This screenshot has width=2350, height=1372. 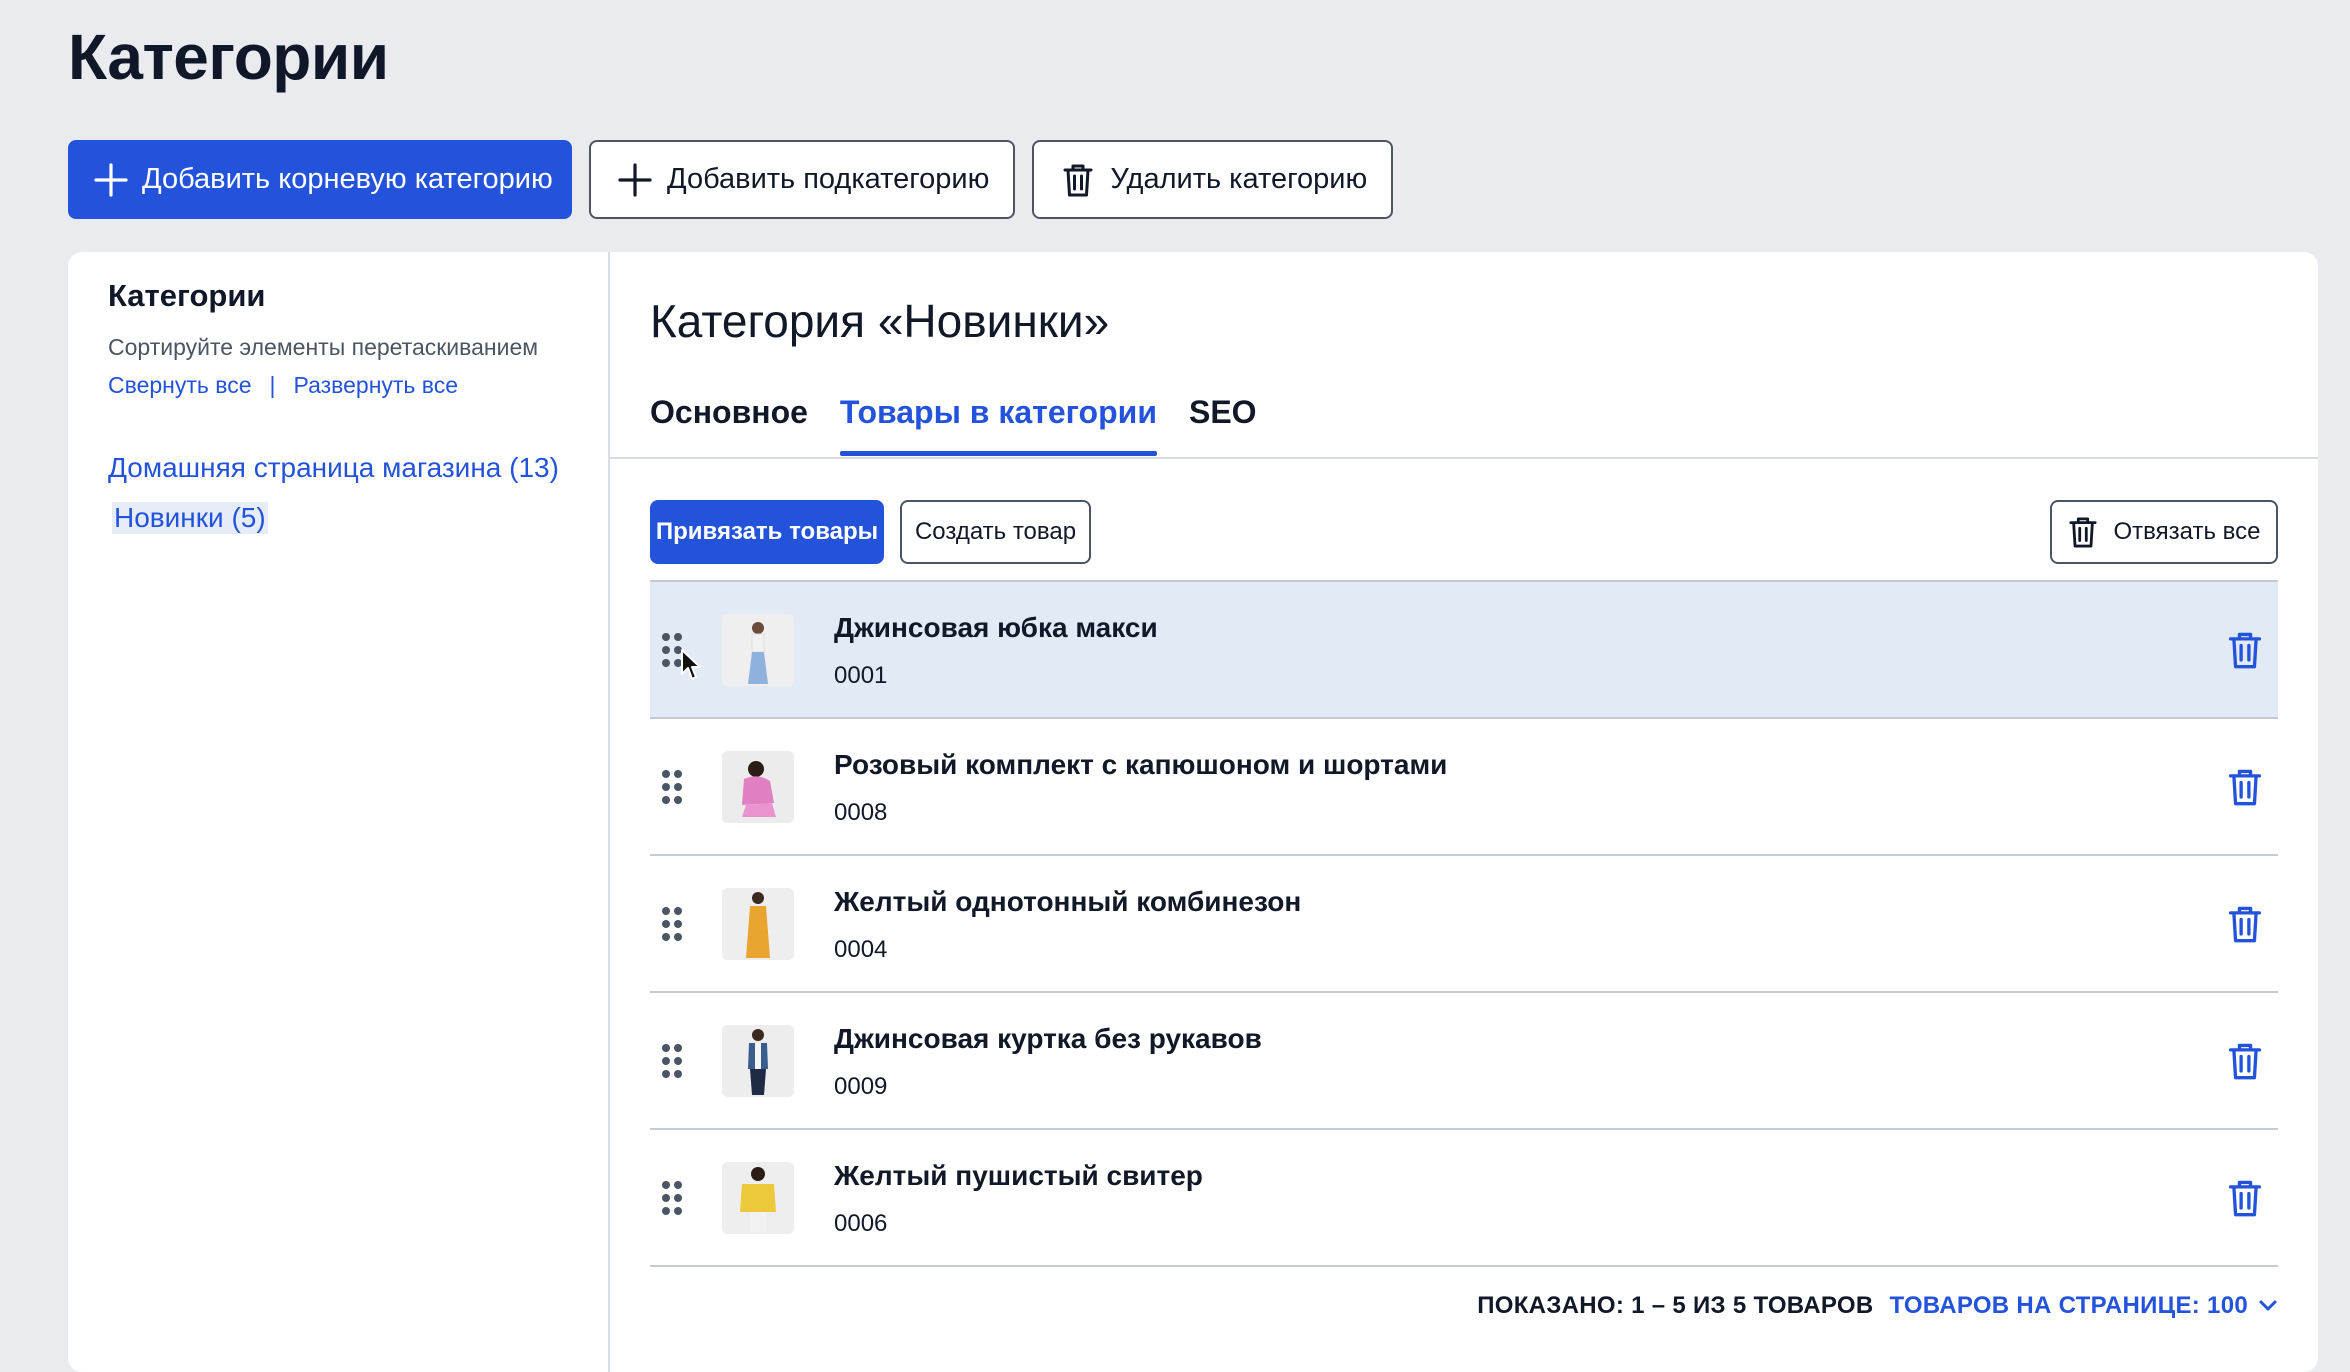 I want to click on per-page-label: ТОВАРОВ НА СТРАНИЦЕ: 100, so click(x=2068, y=1305).